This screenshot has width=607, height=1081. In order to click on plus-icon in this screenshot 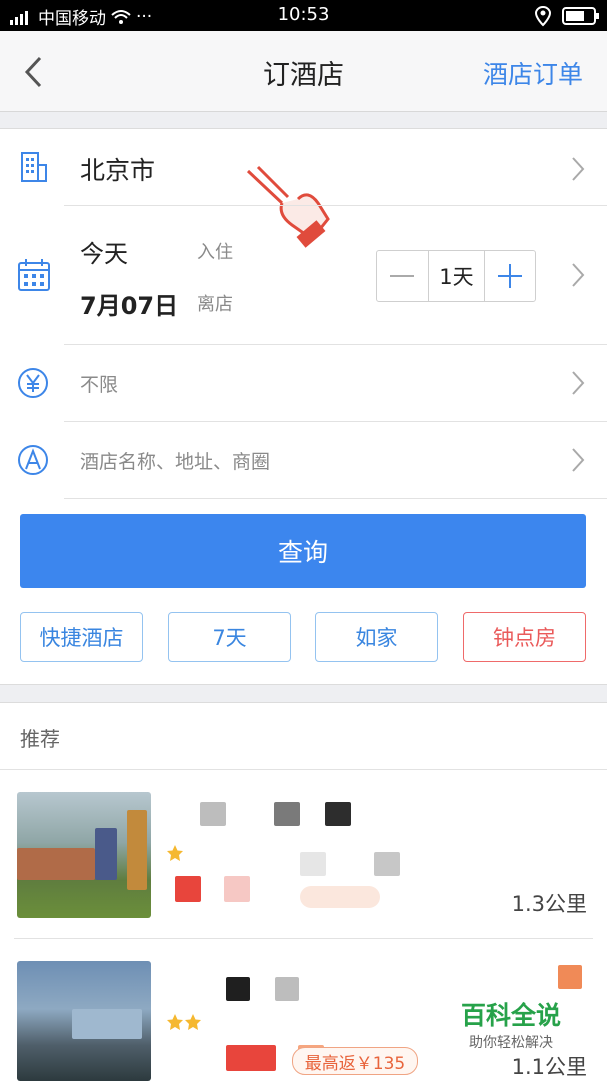, I will do `click(510, 276)`.